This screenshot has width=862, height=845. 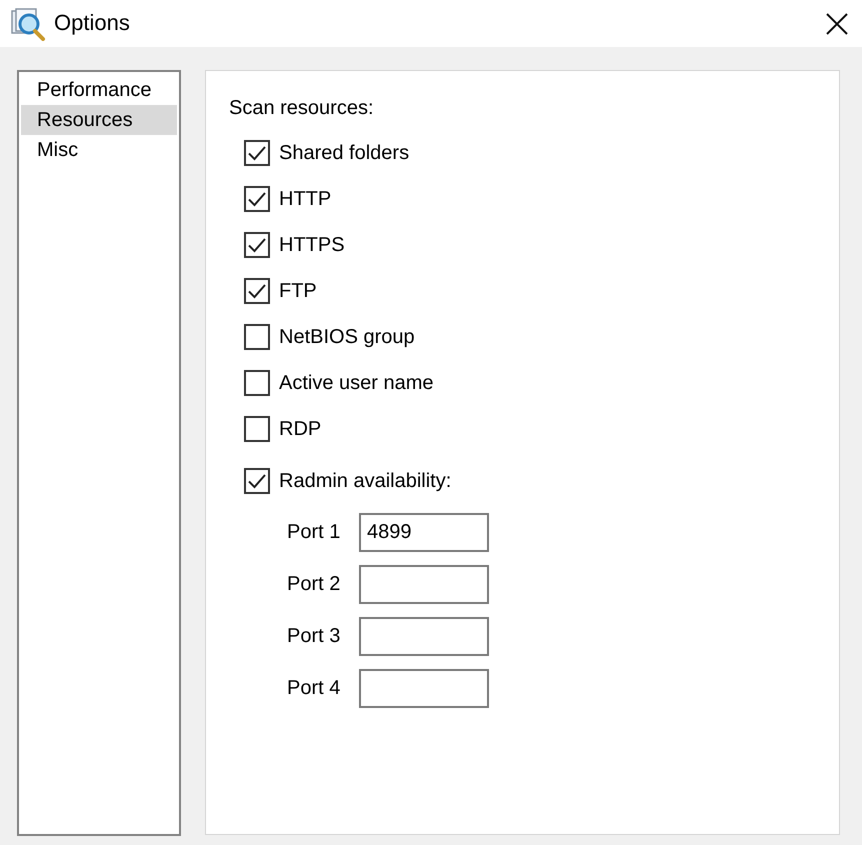 I want to click on section-heading: Scan resources:, so click(x=301, y=108).